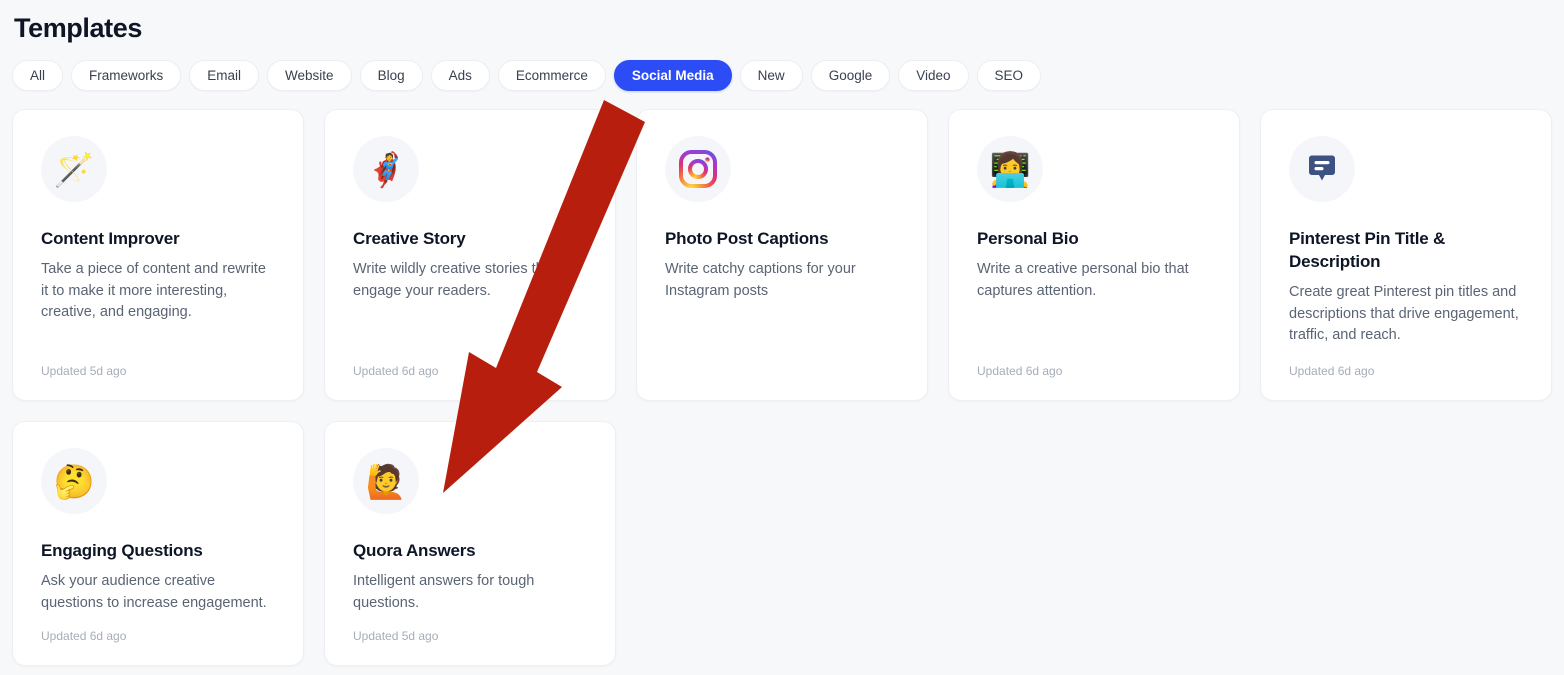  What do you see at coordinates (672, 76) in the screenshot?
I see `filter-pill-social-media: Social Media` at bounding box center [672, 76].